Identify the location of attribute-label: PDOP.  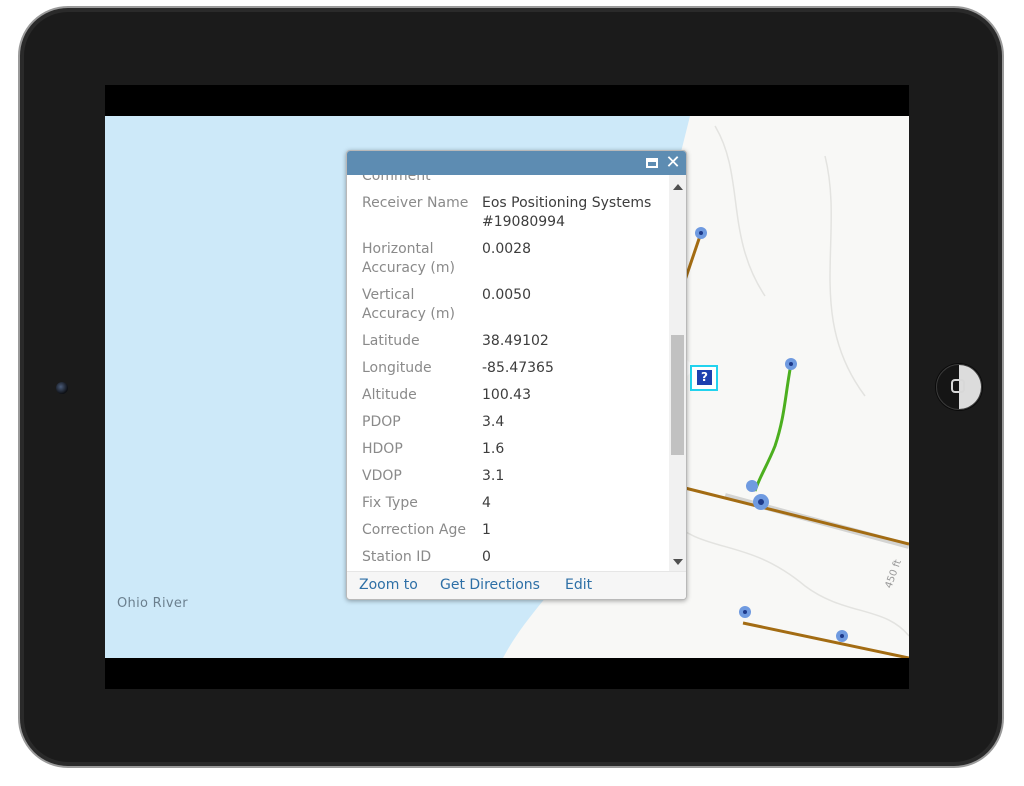
(381, 422).